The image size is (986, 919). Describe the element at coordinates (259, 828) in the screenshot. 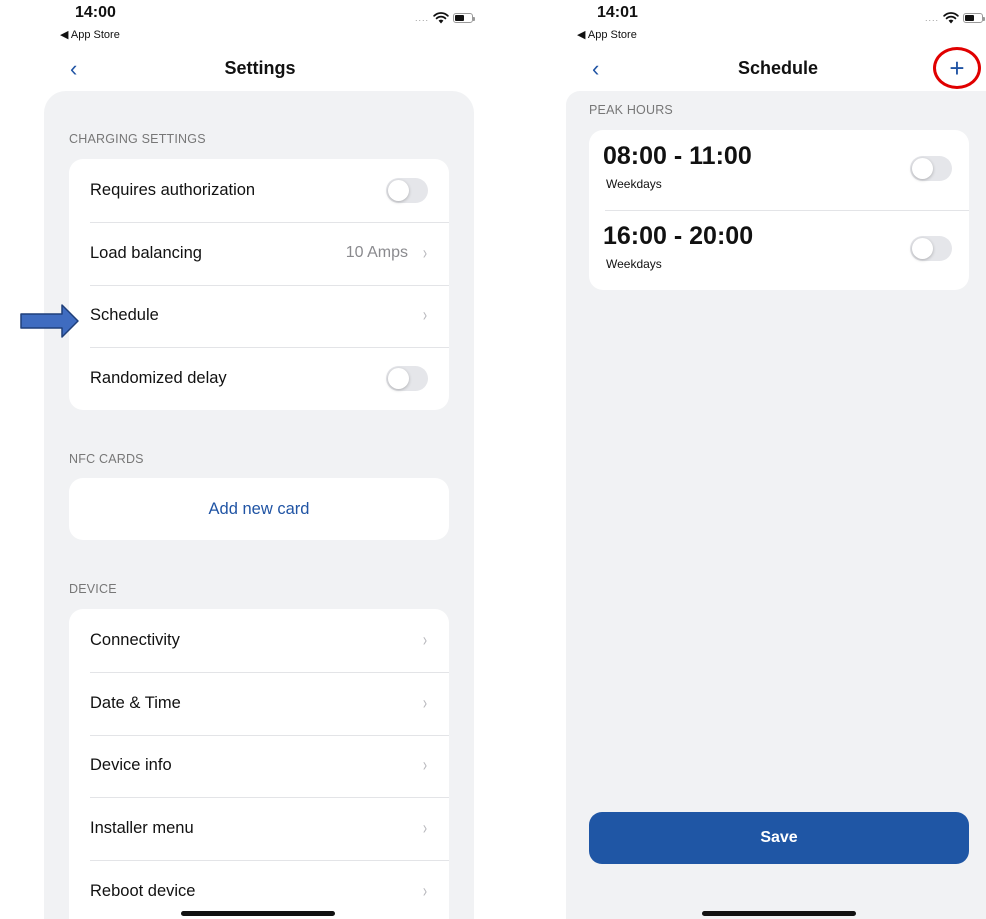

I see `installer-menu-row: Installer menu ›` at that location.